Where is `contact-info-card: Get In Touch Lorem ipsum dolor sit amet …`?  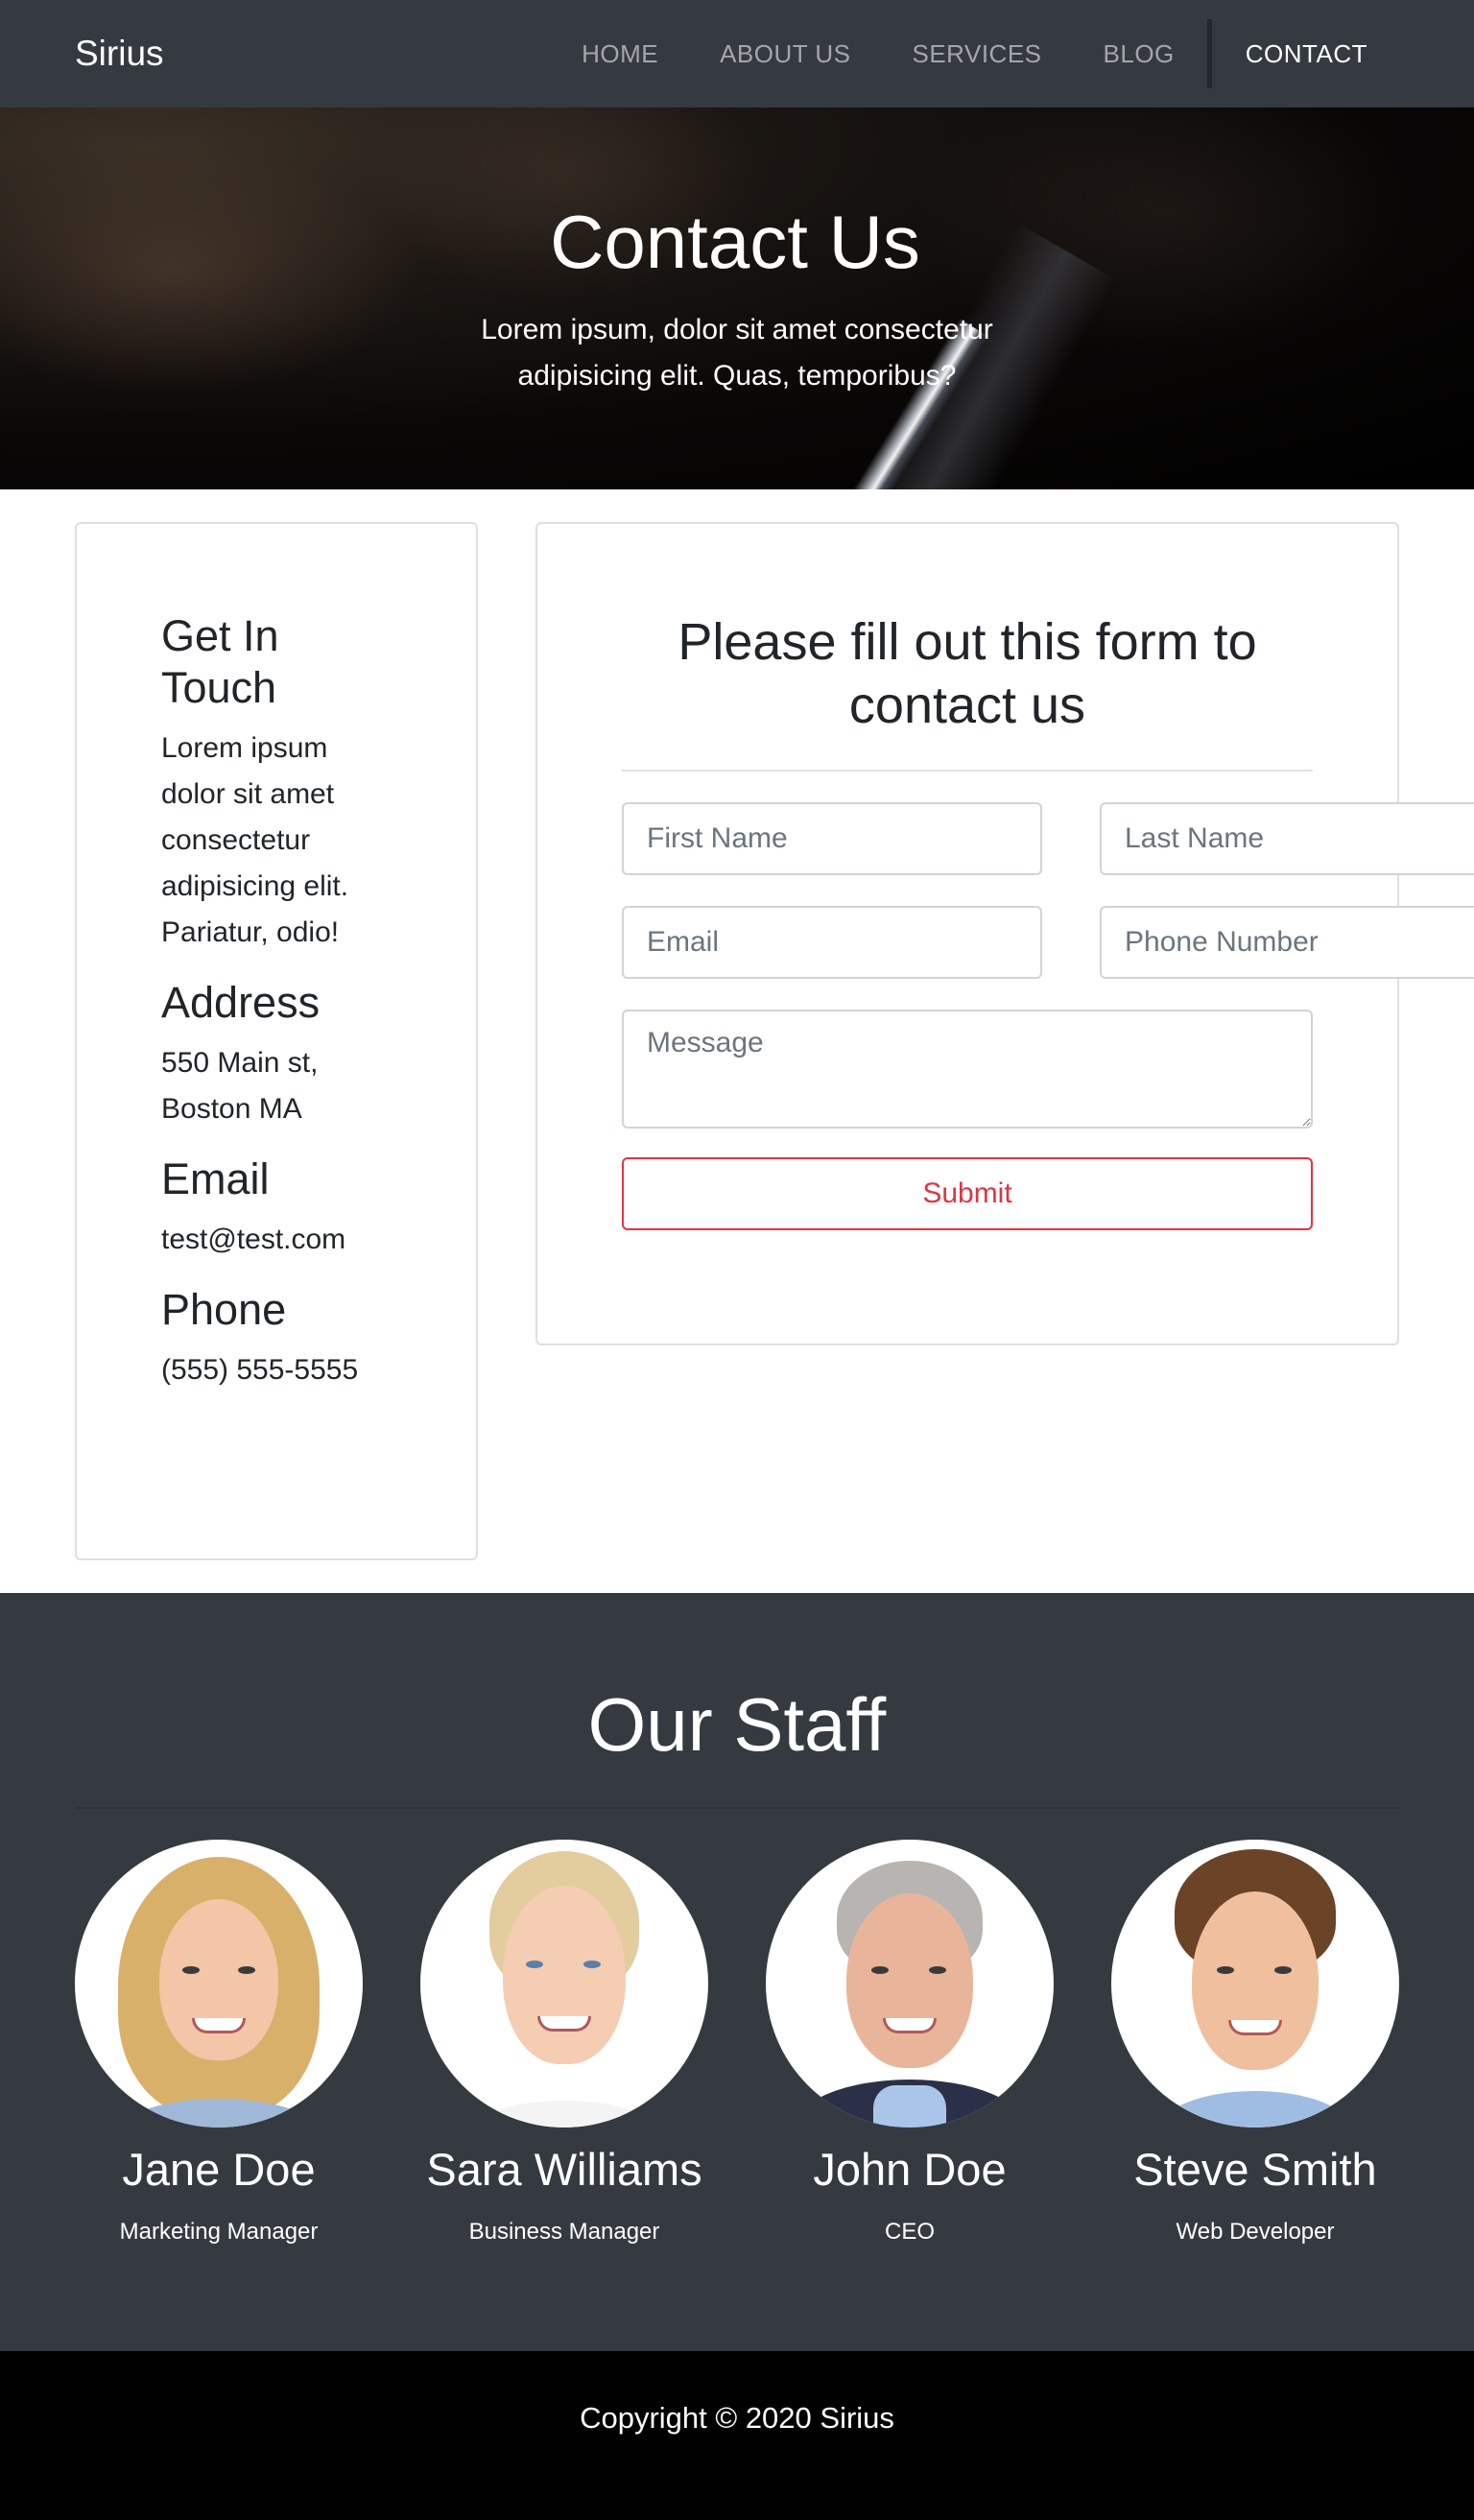 contact-info-card: Get In Touch Lorem ipsum dolor sit amet … is located at coordinates (276, 1041).